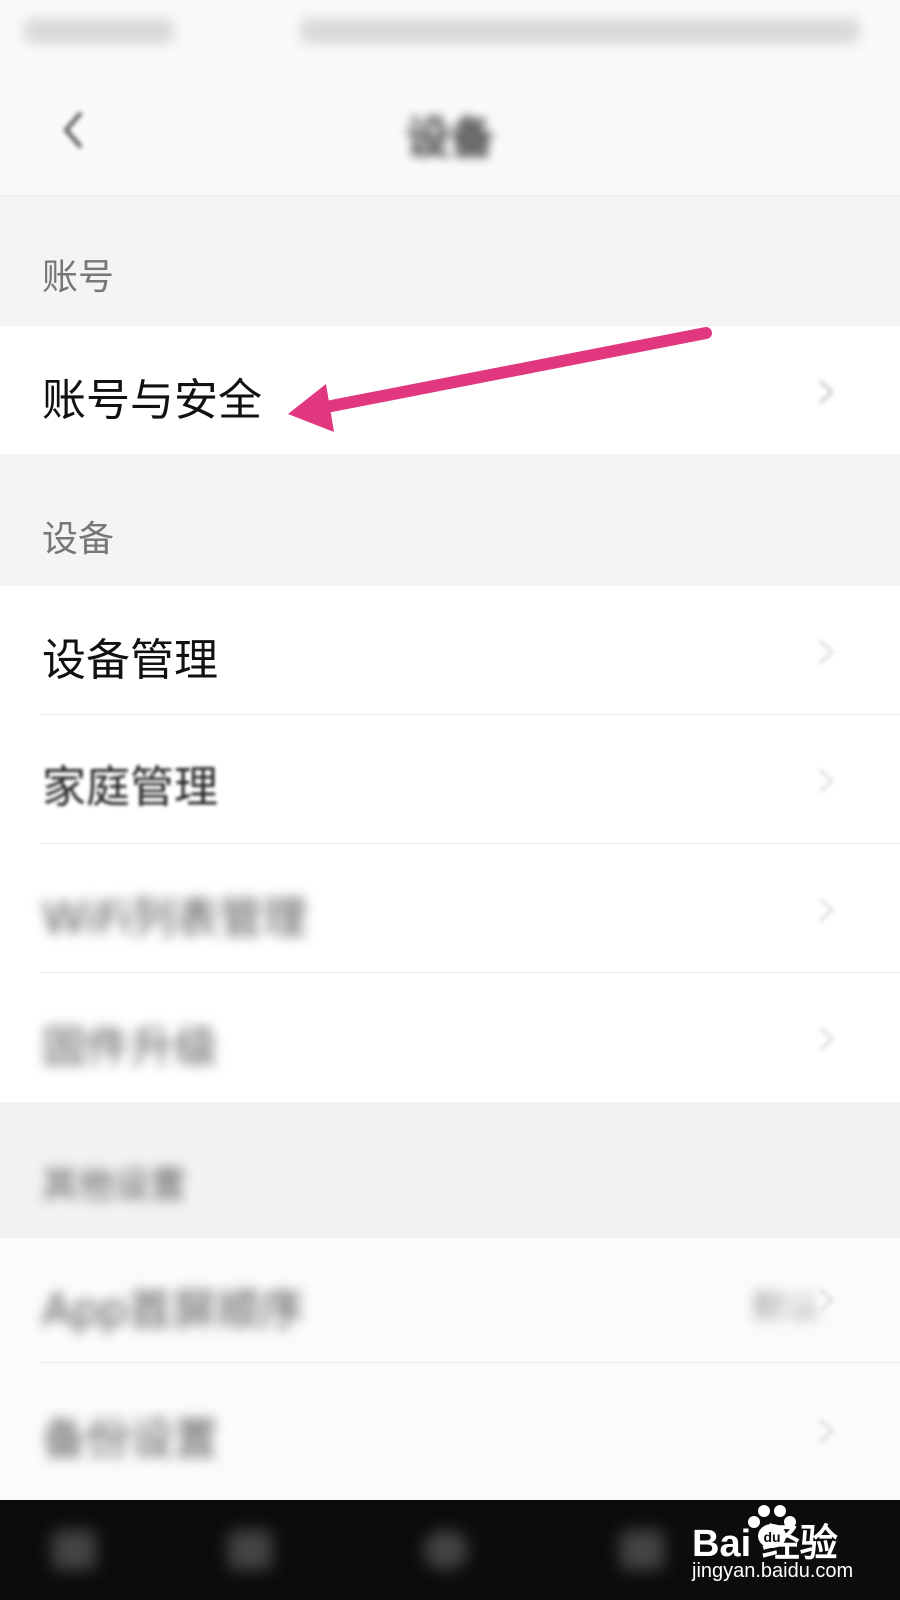  What do you see at coordinates (250, 1550) in the screenshot?
I see `back-icon` at bounding box center [250, 1550].